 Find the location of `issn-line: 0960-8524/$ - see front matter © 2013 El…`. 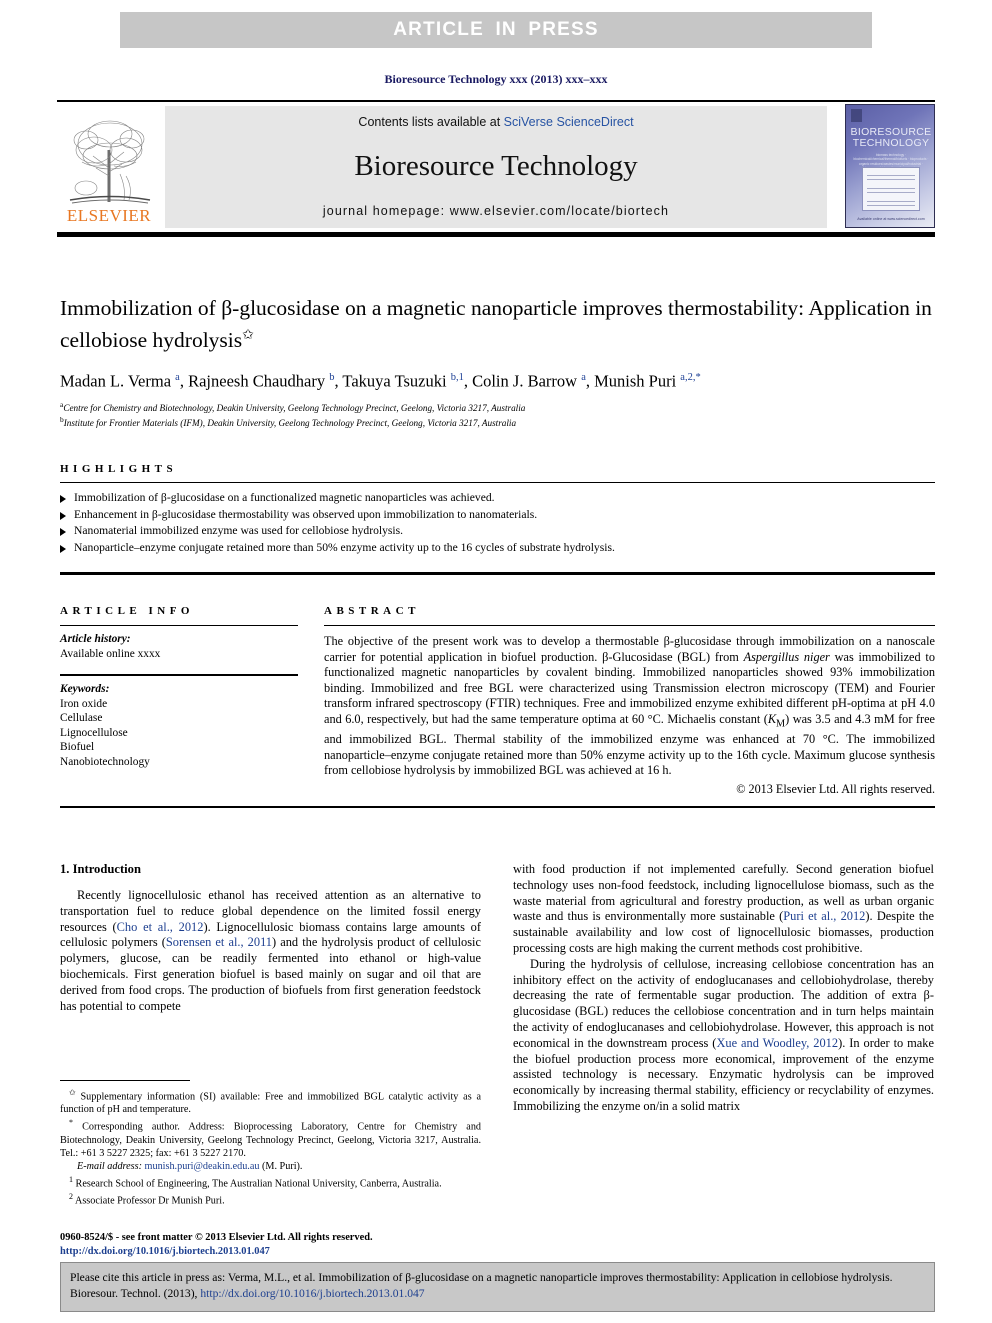

issn-line: 0960-8524/$ - see front matter © 2013 El… is located at coordinates (216, 1237).